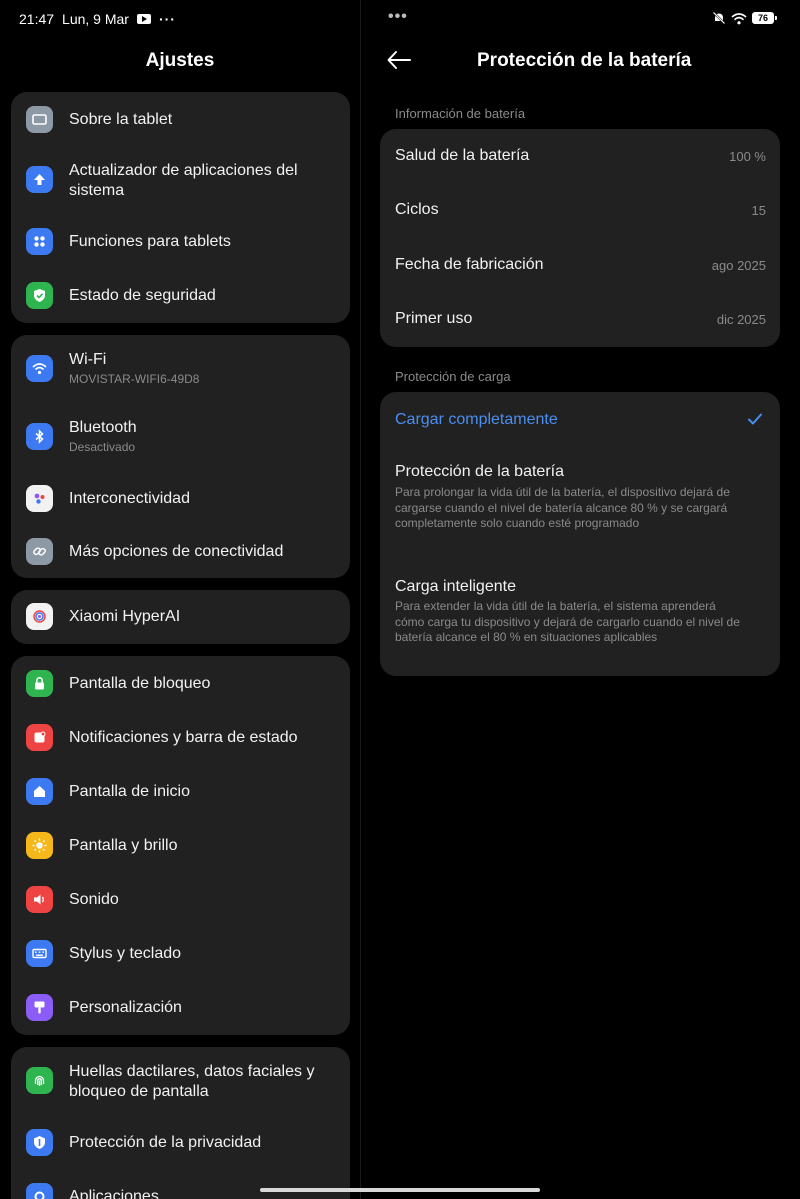 This screenshot has height=1199, width=800. I want to click on settings-item-label: Protección de la privacidad, so click(165, 1142).